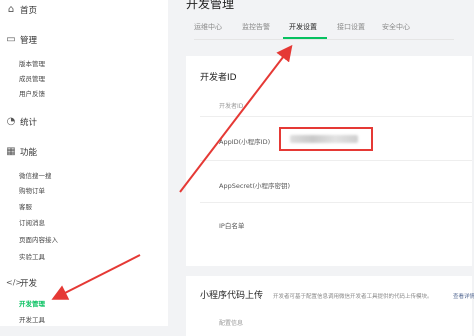  What do you see at coordinates (245, 142) in the screenshot?
I see `appid-label: AppID(小程序ID)` at bounding box center [245, 142].